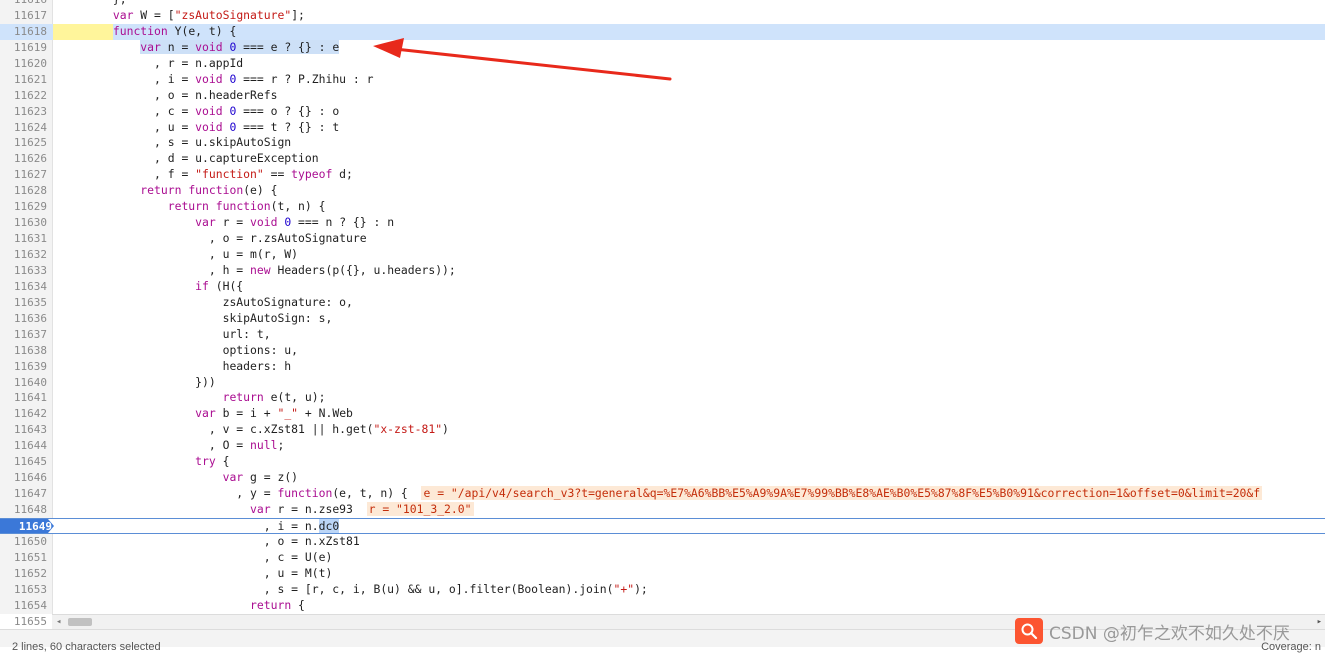 This screenshot has width=1325, height=653. What do you see at coordinates (274, 397) in the screenshot?
I see `code-text: return e(t, u);` at bounding box center [274, 397].